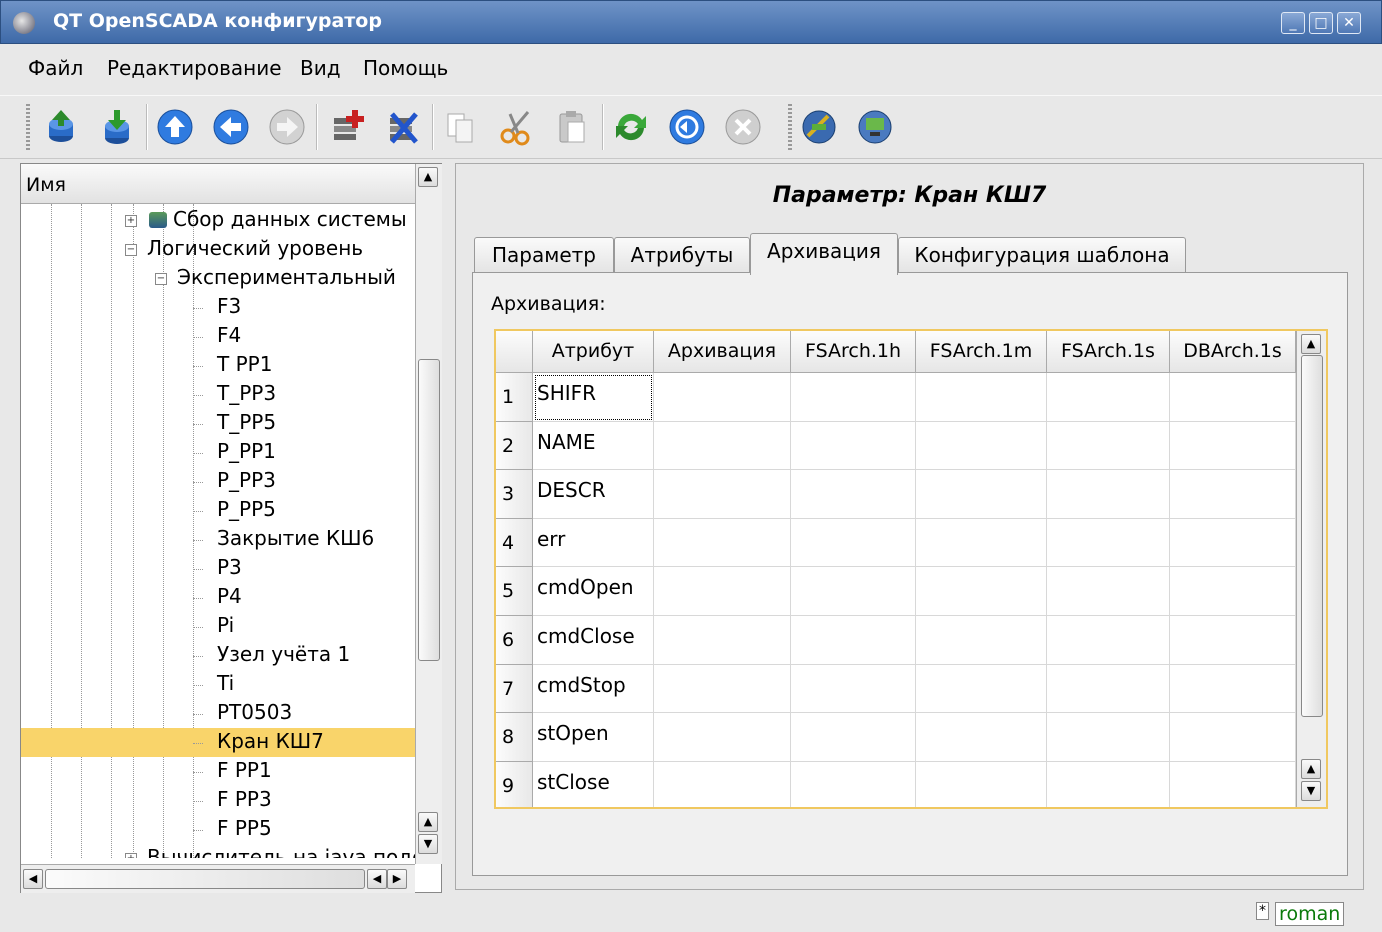  Describe the element at coordinates (593, 397) in the screenshot. I see `attribute-cell: SHIFR` at that location.